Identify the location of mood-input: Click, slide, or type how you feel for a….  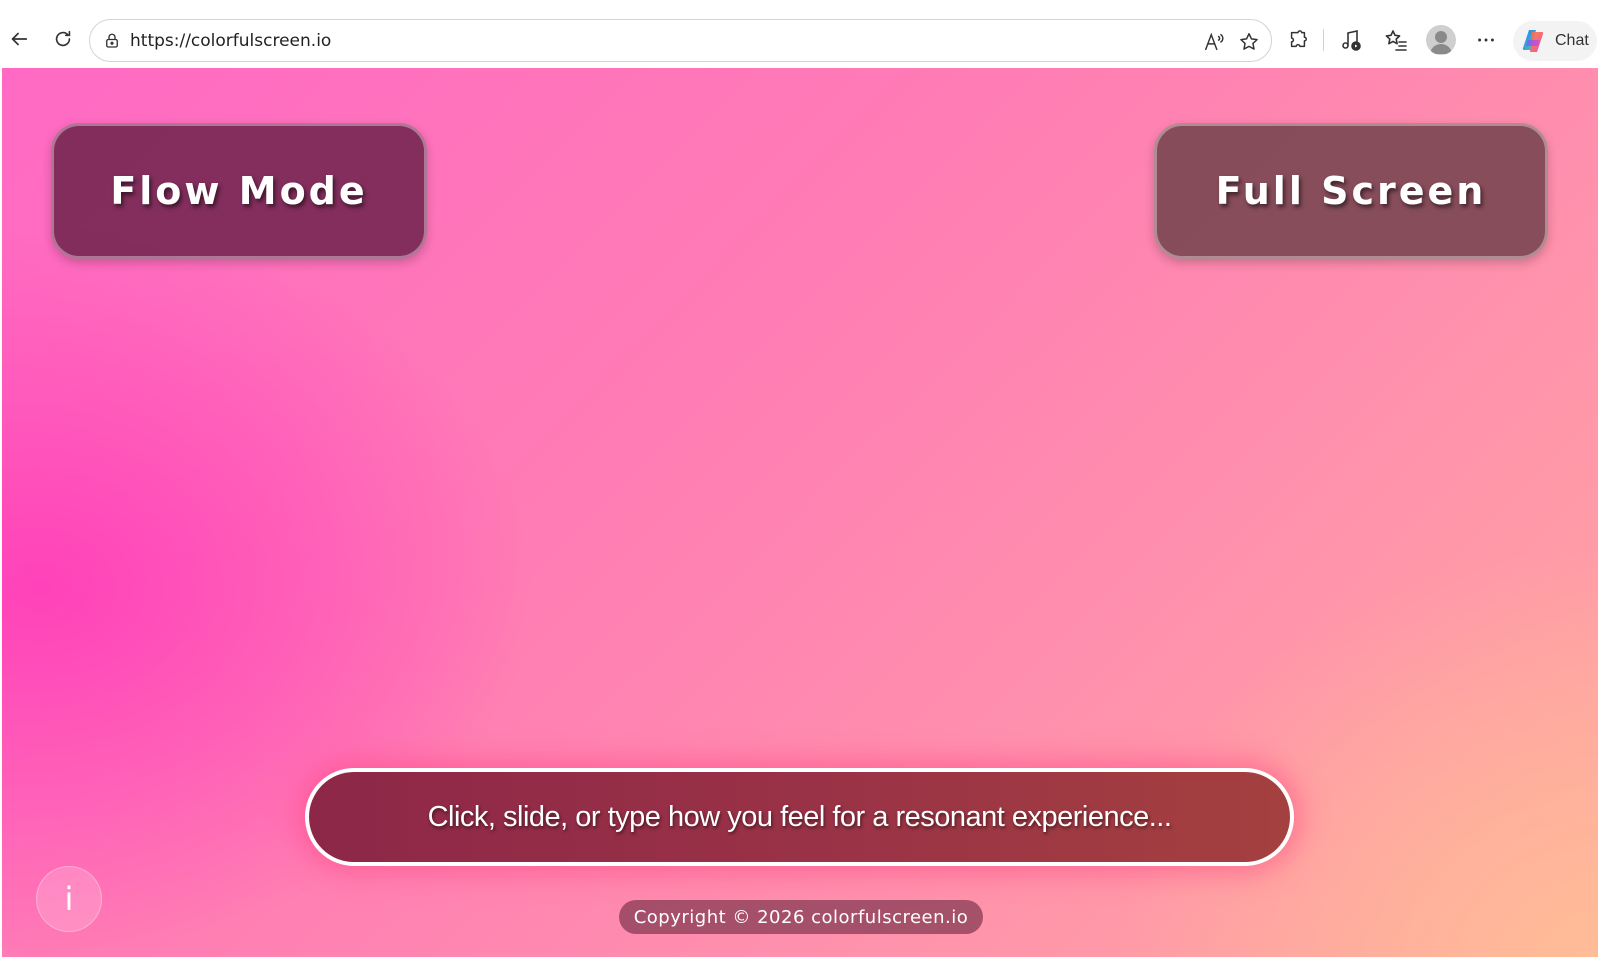
(799, 817).